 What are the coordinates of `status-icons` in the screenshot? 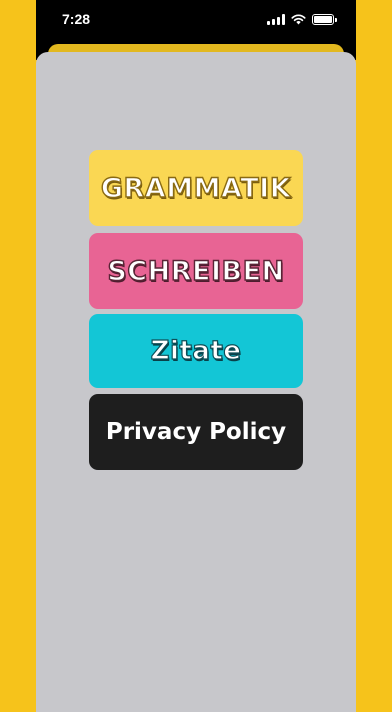 It's located at (302, 19).